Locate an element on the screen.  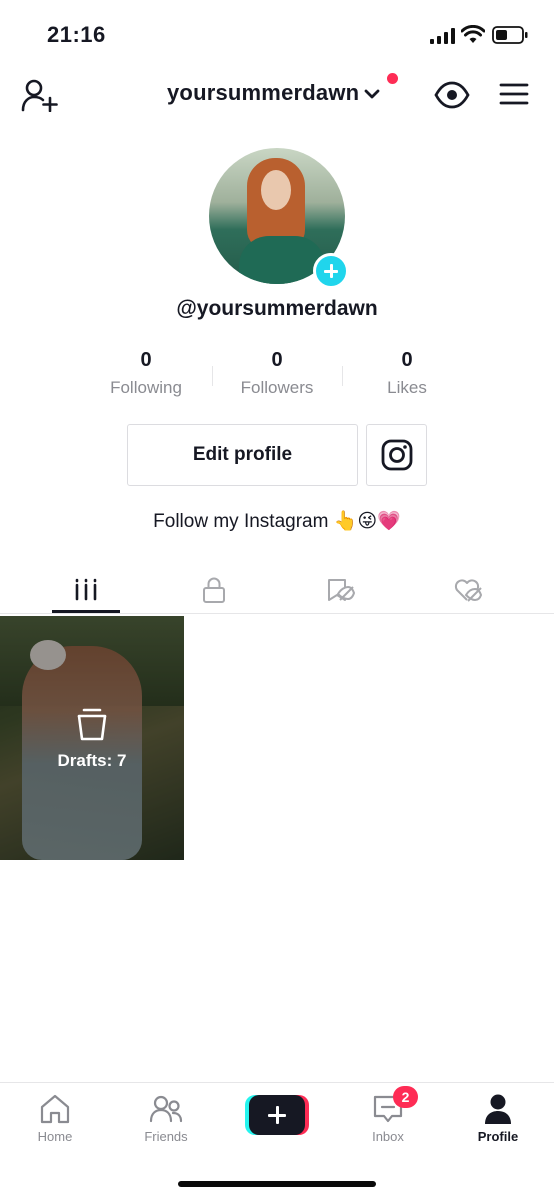
profile-bio: Follow my Instagram 👆😜💗 is located at coordinates (277, 521).